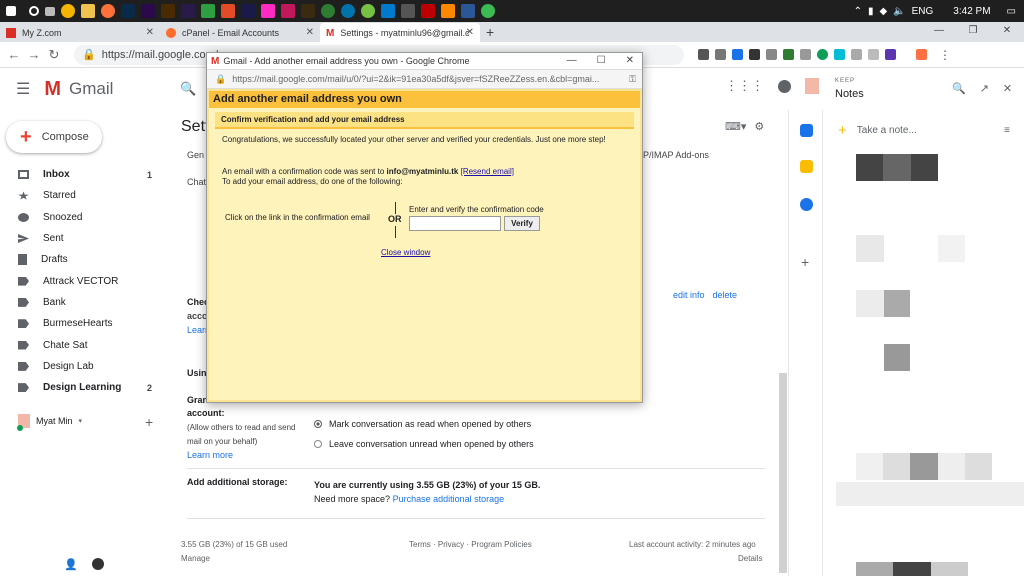  What do you see at coordinates (86, 280) in the screenshot?
I see `sidebar-item-attrack-vector: Attrack VECTOR` at bounding box center [86, 280].